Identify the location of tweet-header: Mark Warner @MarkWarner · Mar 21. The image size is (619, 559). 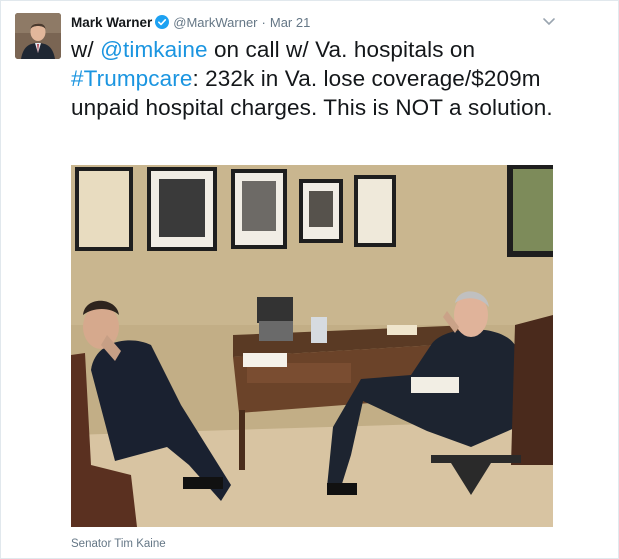
(190, 22).